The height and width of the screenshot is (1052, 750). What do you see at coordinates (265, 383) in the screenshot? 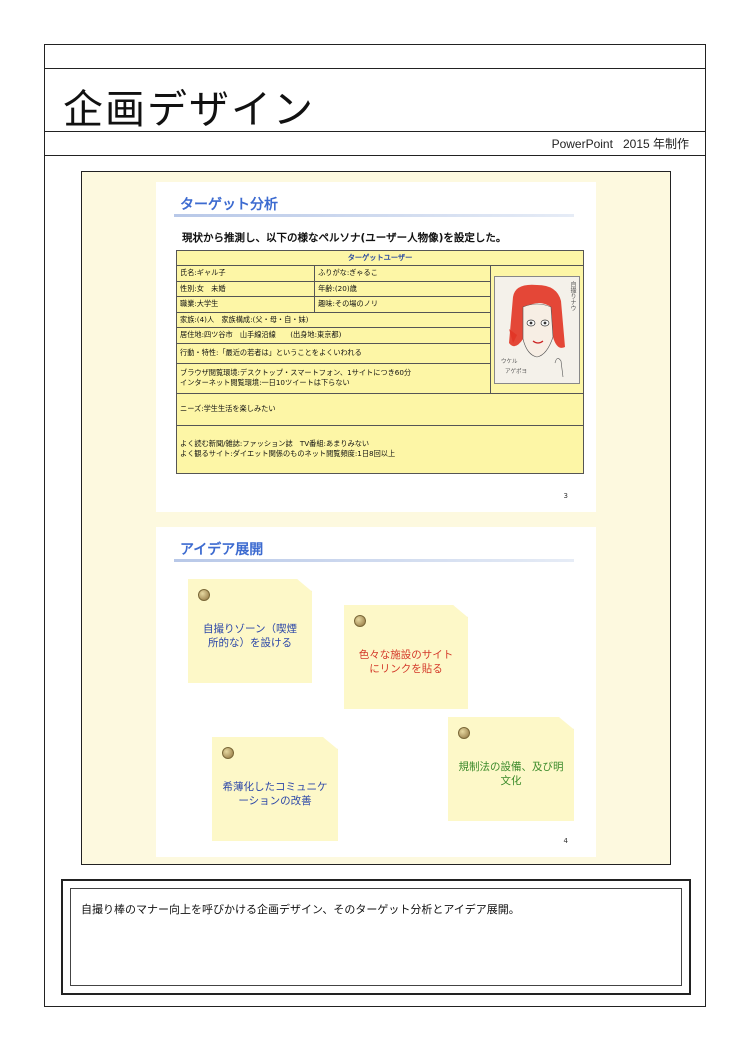
I see `browsing-line-2: インターネット閲覧環境:一日10ツイートは下らない` at bounding box center [265, 383].